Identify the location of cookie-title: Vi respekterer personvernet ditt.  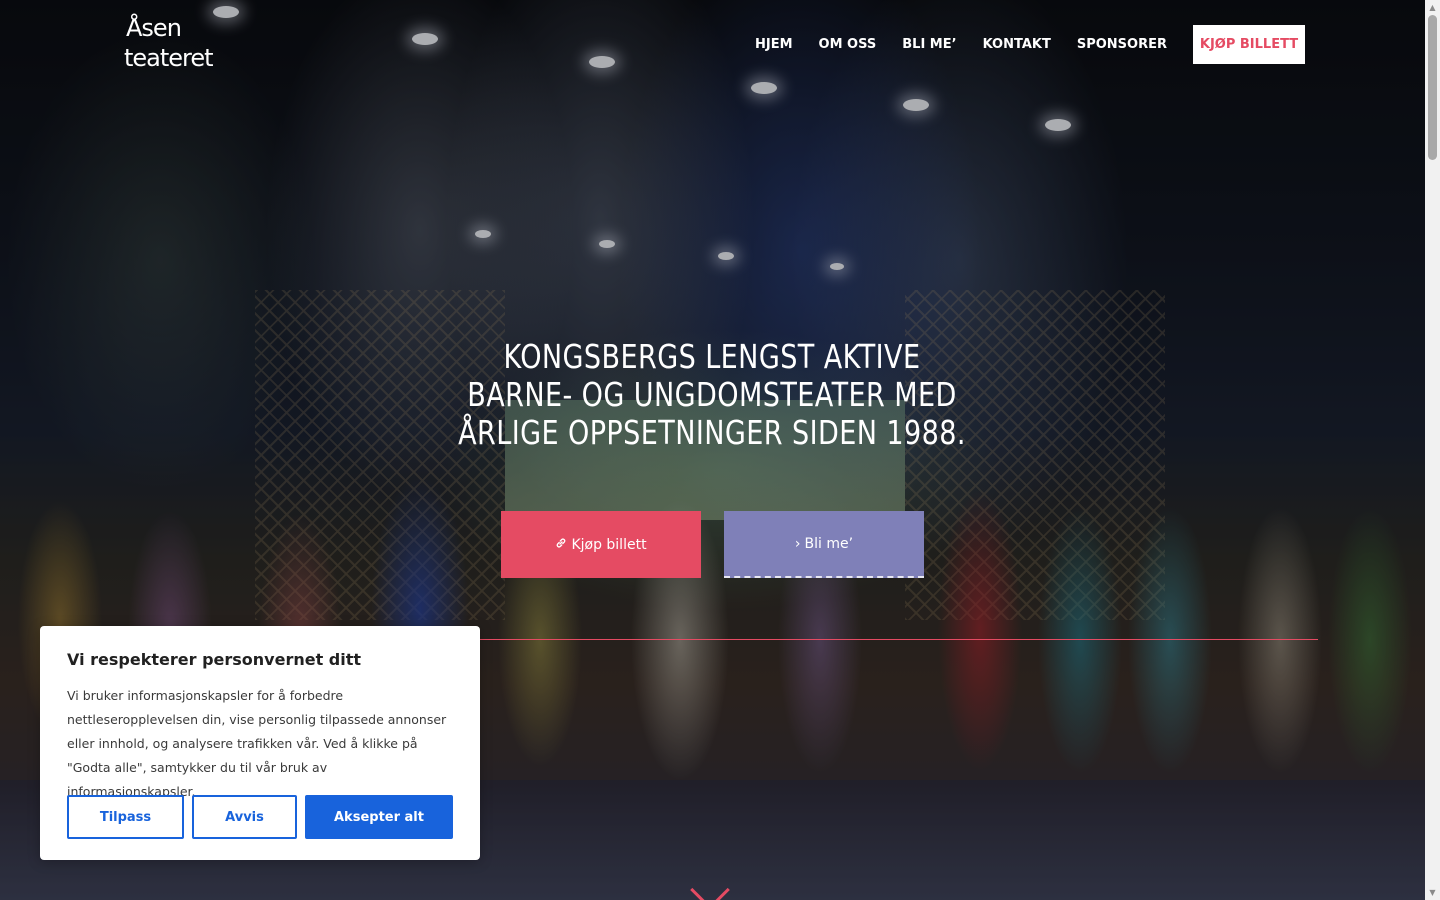
(214, 659).